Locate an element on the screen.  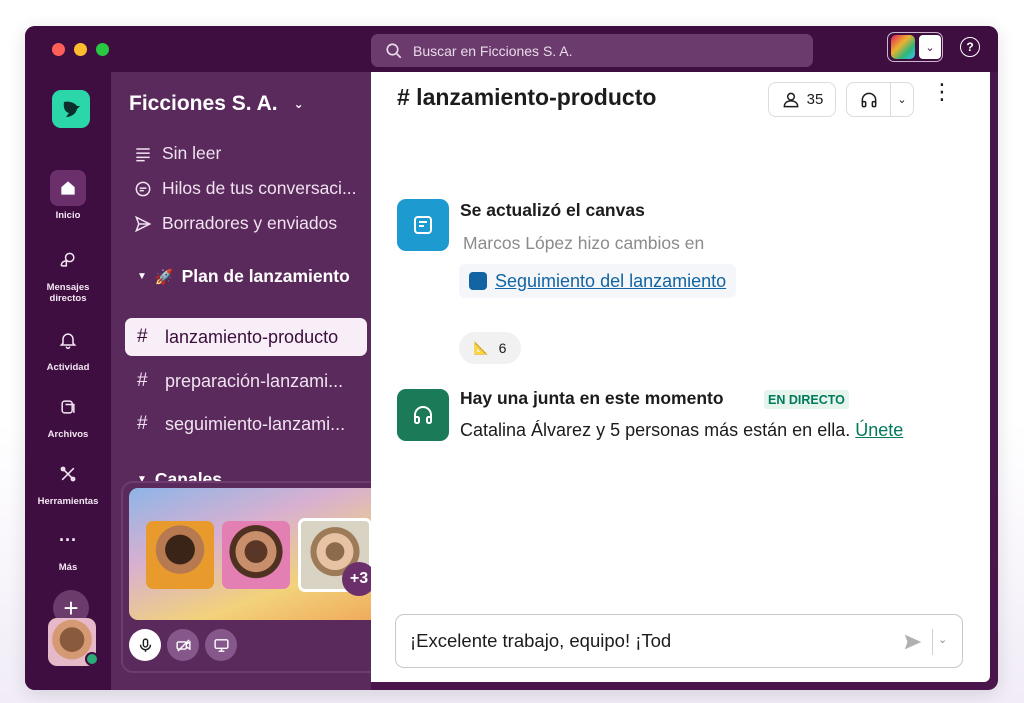
nav-drafts-sent: Borradores y enviados is located at coordinates (235, 223).